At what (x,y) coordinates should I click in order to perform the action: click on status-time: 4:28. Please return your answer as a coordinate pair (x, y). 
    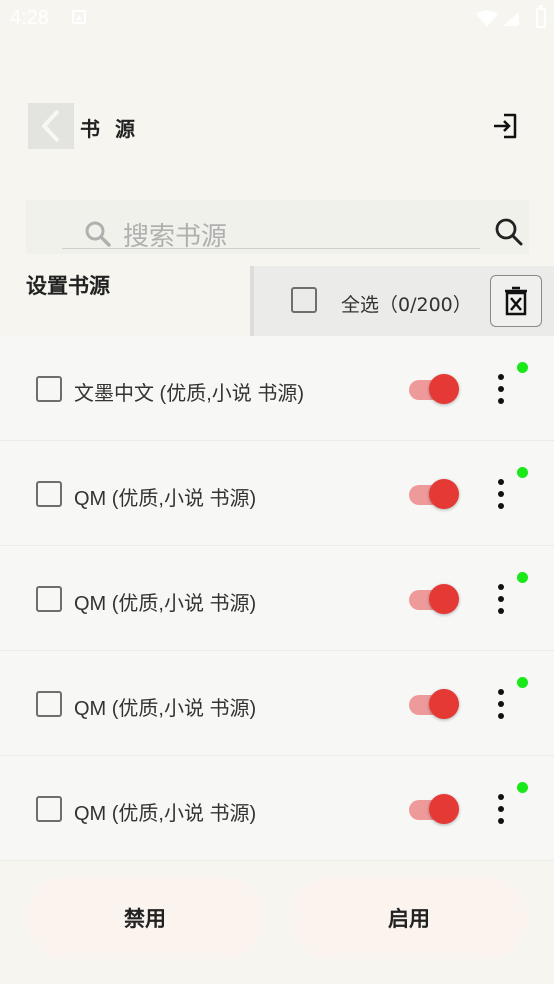
    Looking at the image, I should click on (29, 18).